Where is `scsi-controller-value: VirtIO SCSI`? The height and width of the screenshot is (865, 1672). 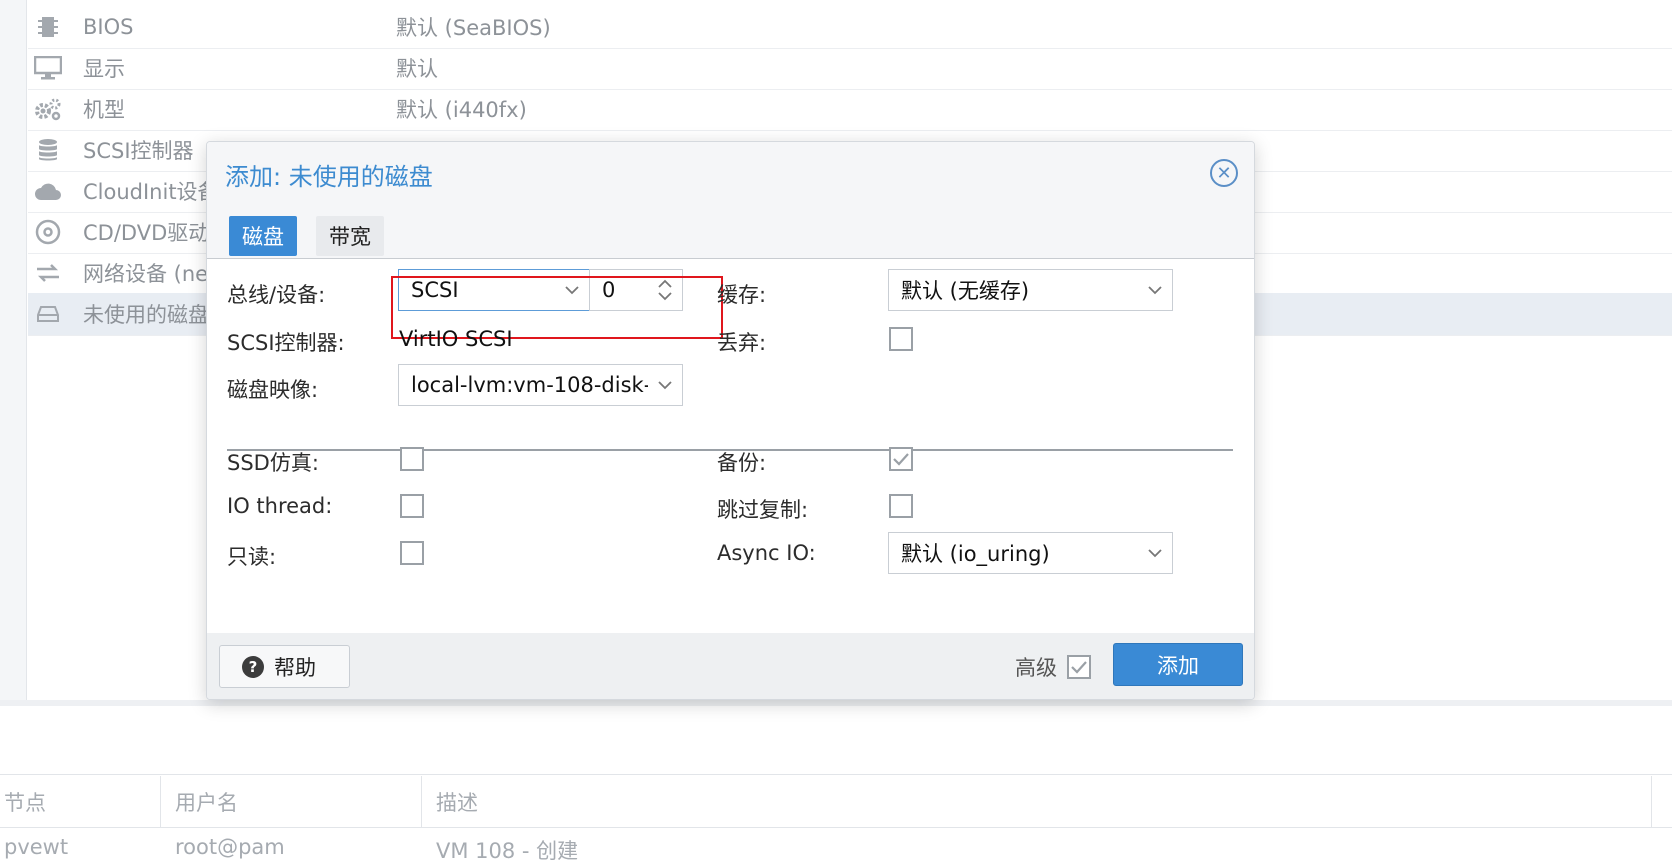
scsi-controller-value: VirtIO SCSI is located at coordinates (456, 339).